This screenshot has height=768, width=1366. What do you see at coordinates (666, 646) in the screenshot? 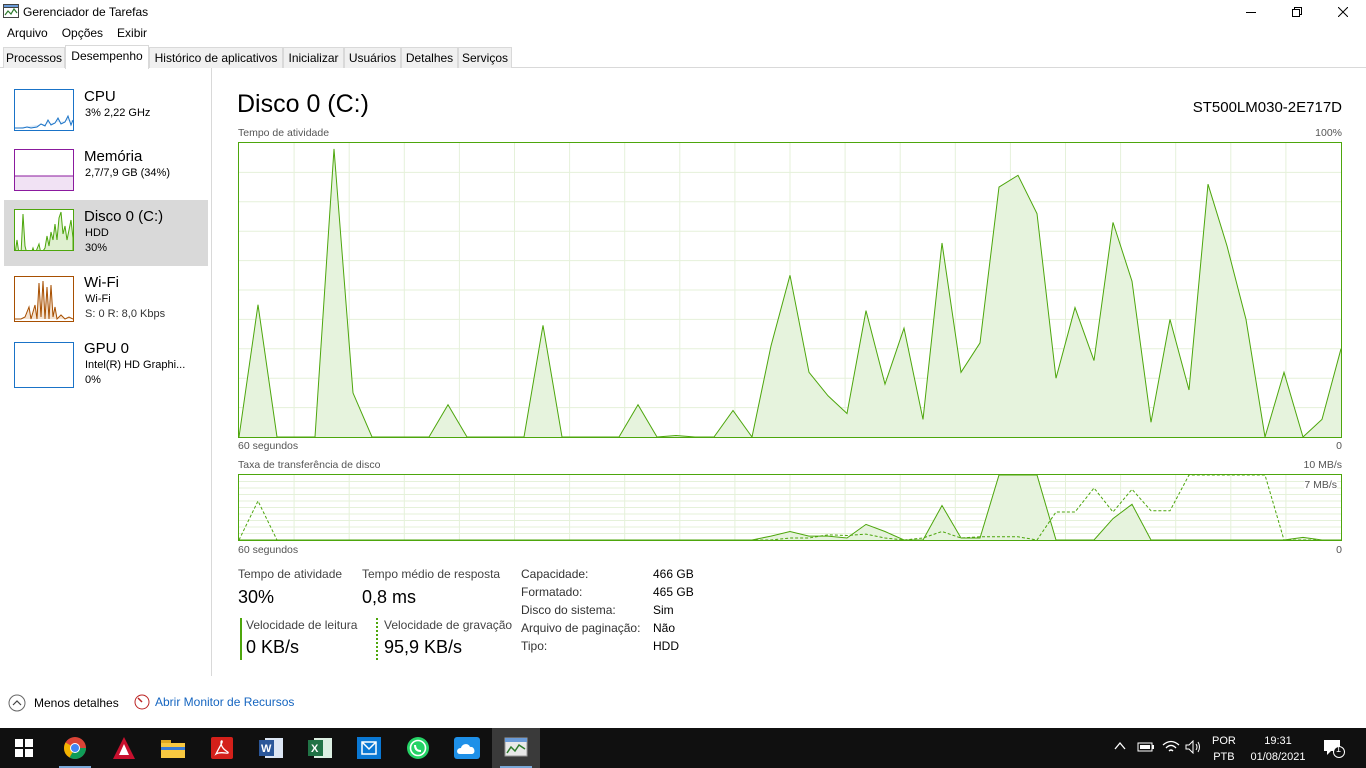
I see `type-value: HDD` at bounding box center [666, 646].